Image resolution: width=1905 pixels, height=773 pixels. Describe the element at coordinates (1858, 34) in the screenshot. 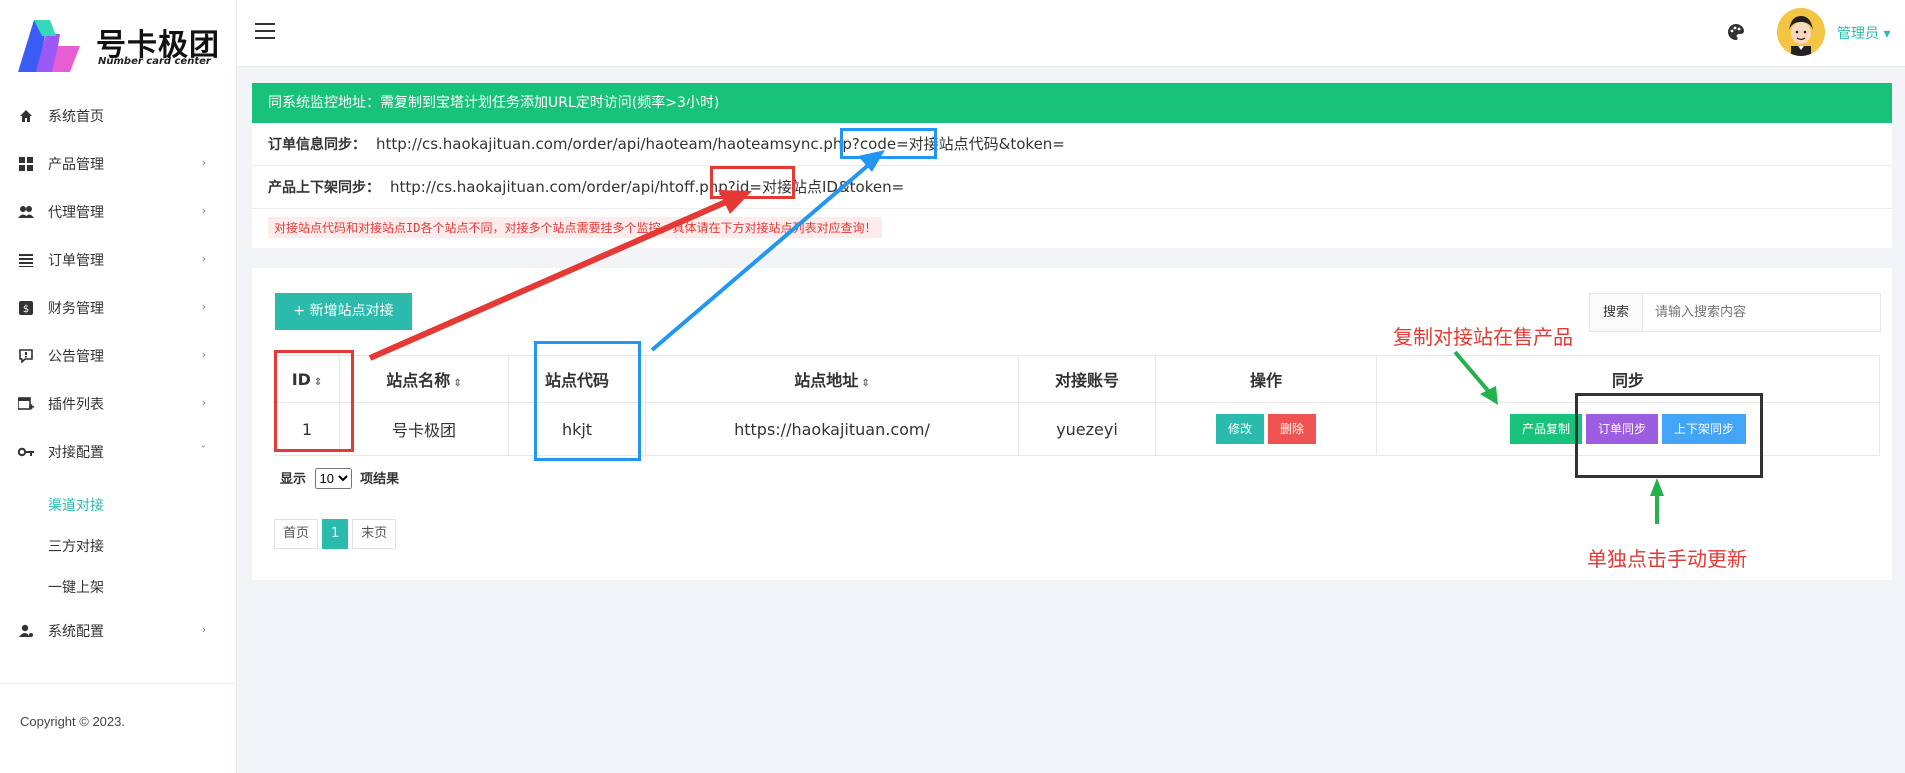

I see `admin-label: 管理员` at that location.